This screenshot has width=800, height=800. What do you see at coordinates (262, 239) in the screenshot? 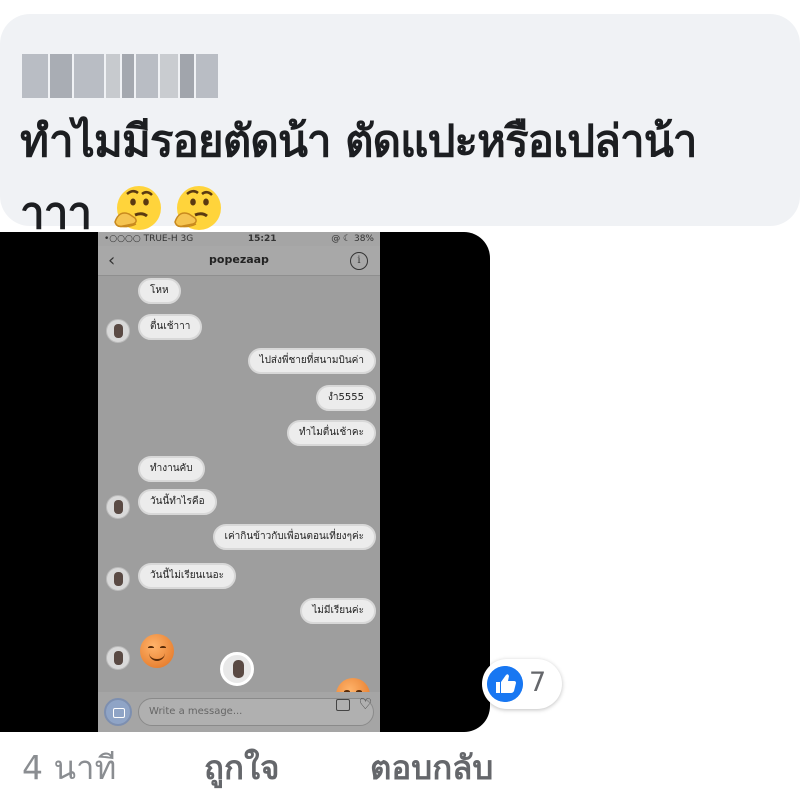
I see `clock-label: 15:21` at bounding box center [262, 239].